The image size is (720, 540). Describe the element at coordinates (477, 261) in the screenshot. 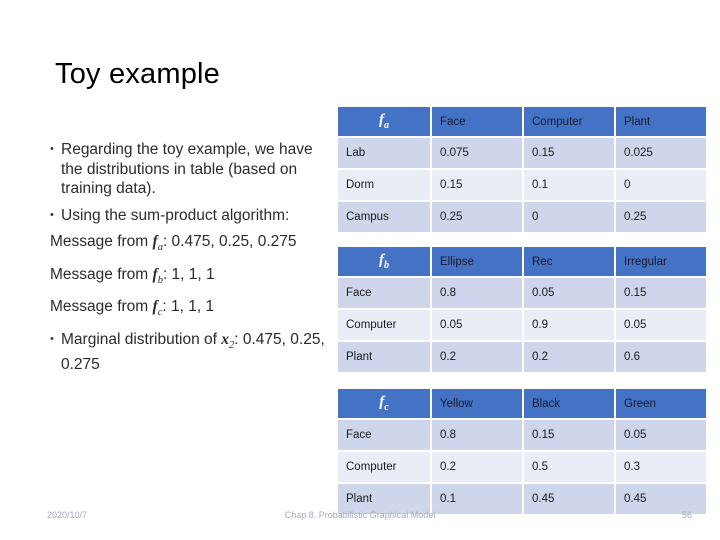

I see `column-header: Ellipse` at that location.